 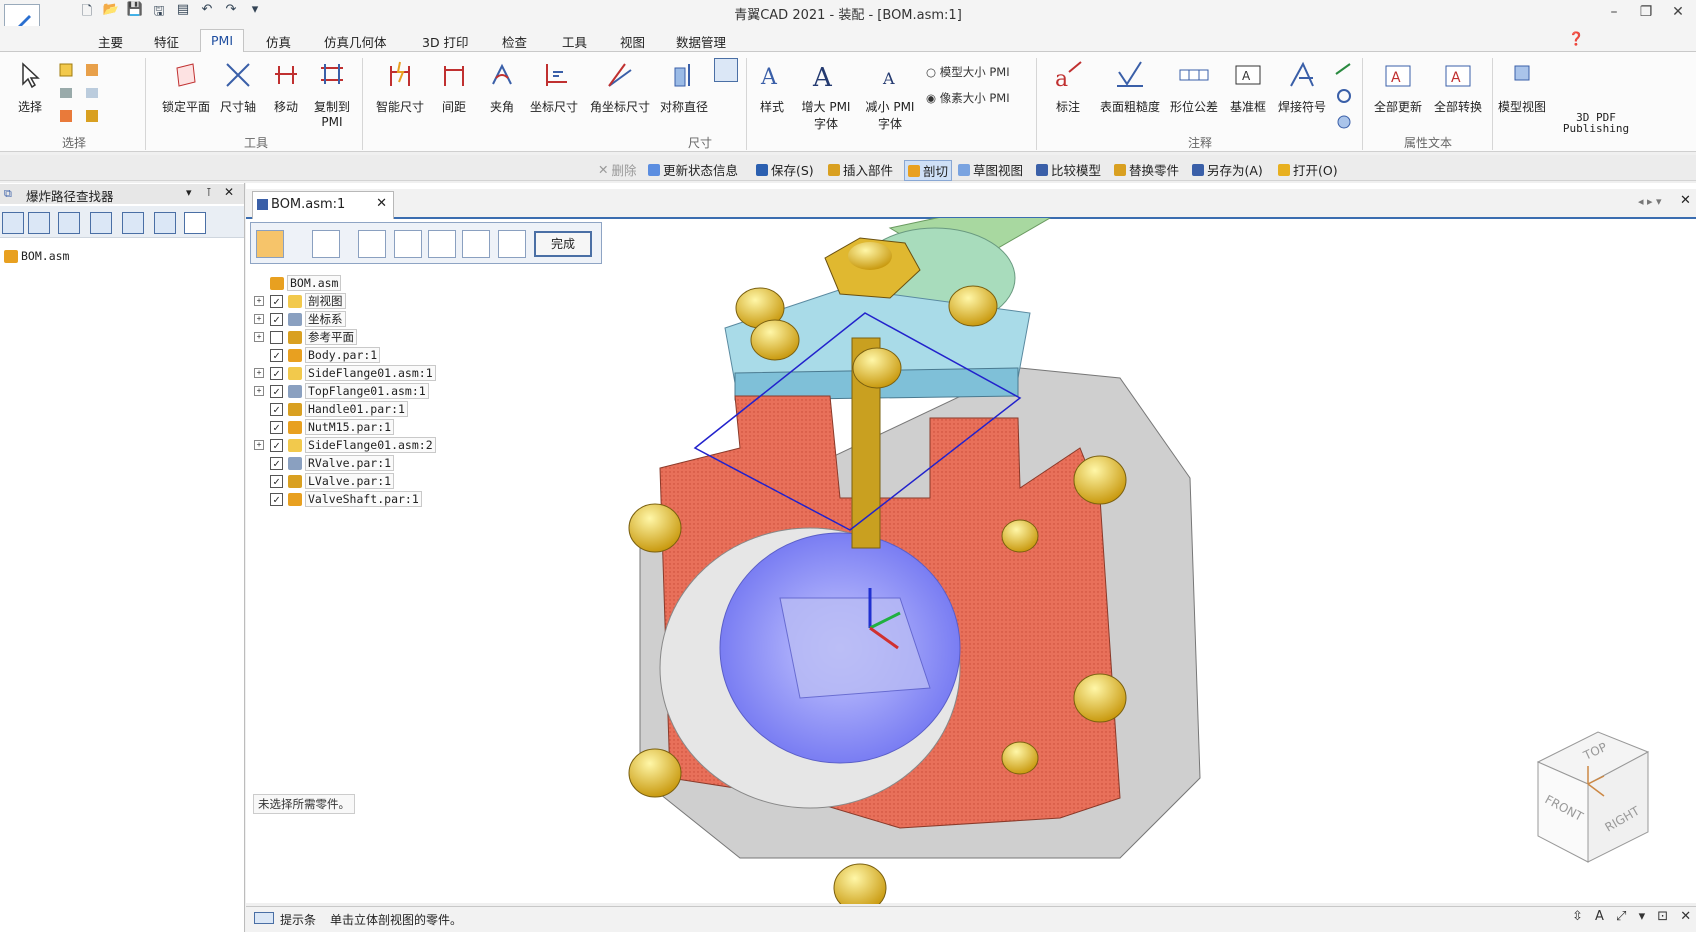 I want to click on tree-item: ✓ RValve.par:1, so click(x=345, y=463).